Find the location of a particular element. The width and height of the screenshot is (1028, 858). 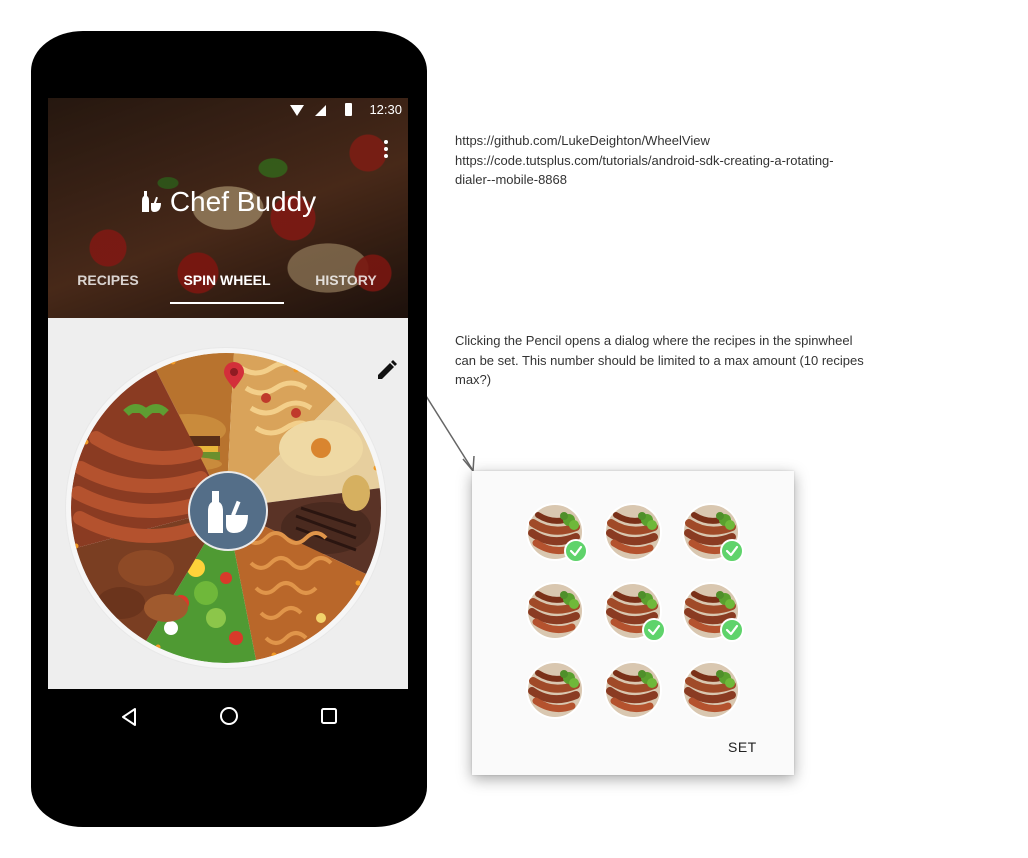

back-icon is located at coordinates (129, 717).